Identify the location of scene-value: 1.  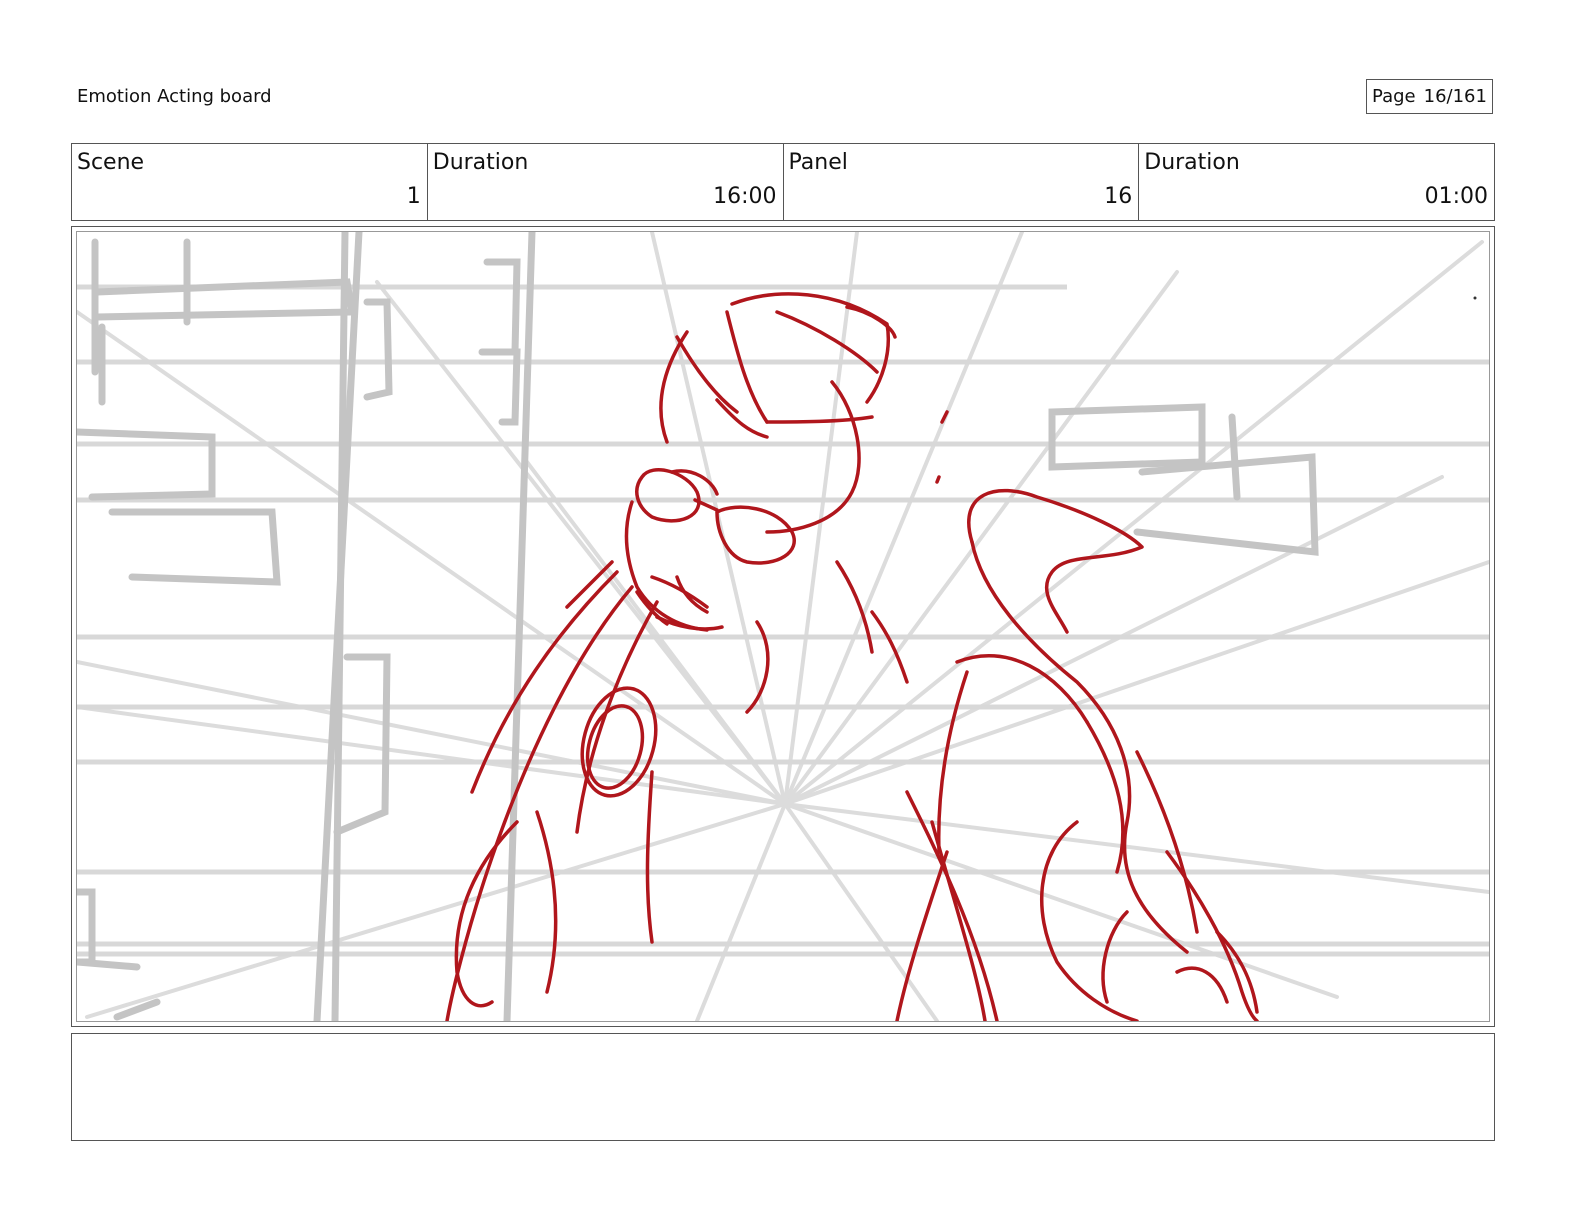
(413, 196).